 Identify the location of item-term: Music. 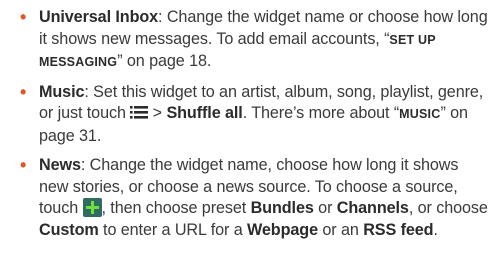
(62, 91).